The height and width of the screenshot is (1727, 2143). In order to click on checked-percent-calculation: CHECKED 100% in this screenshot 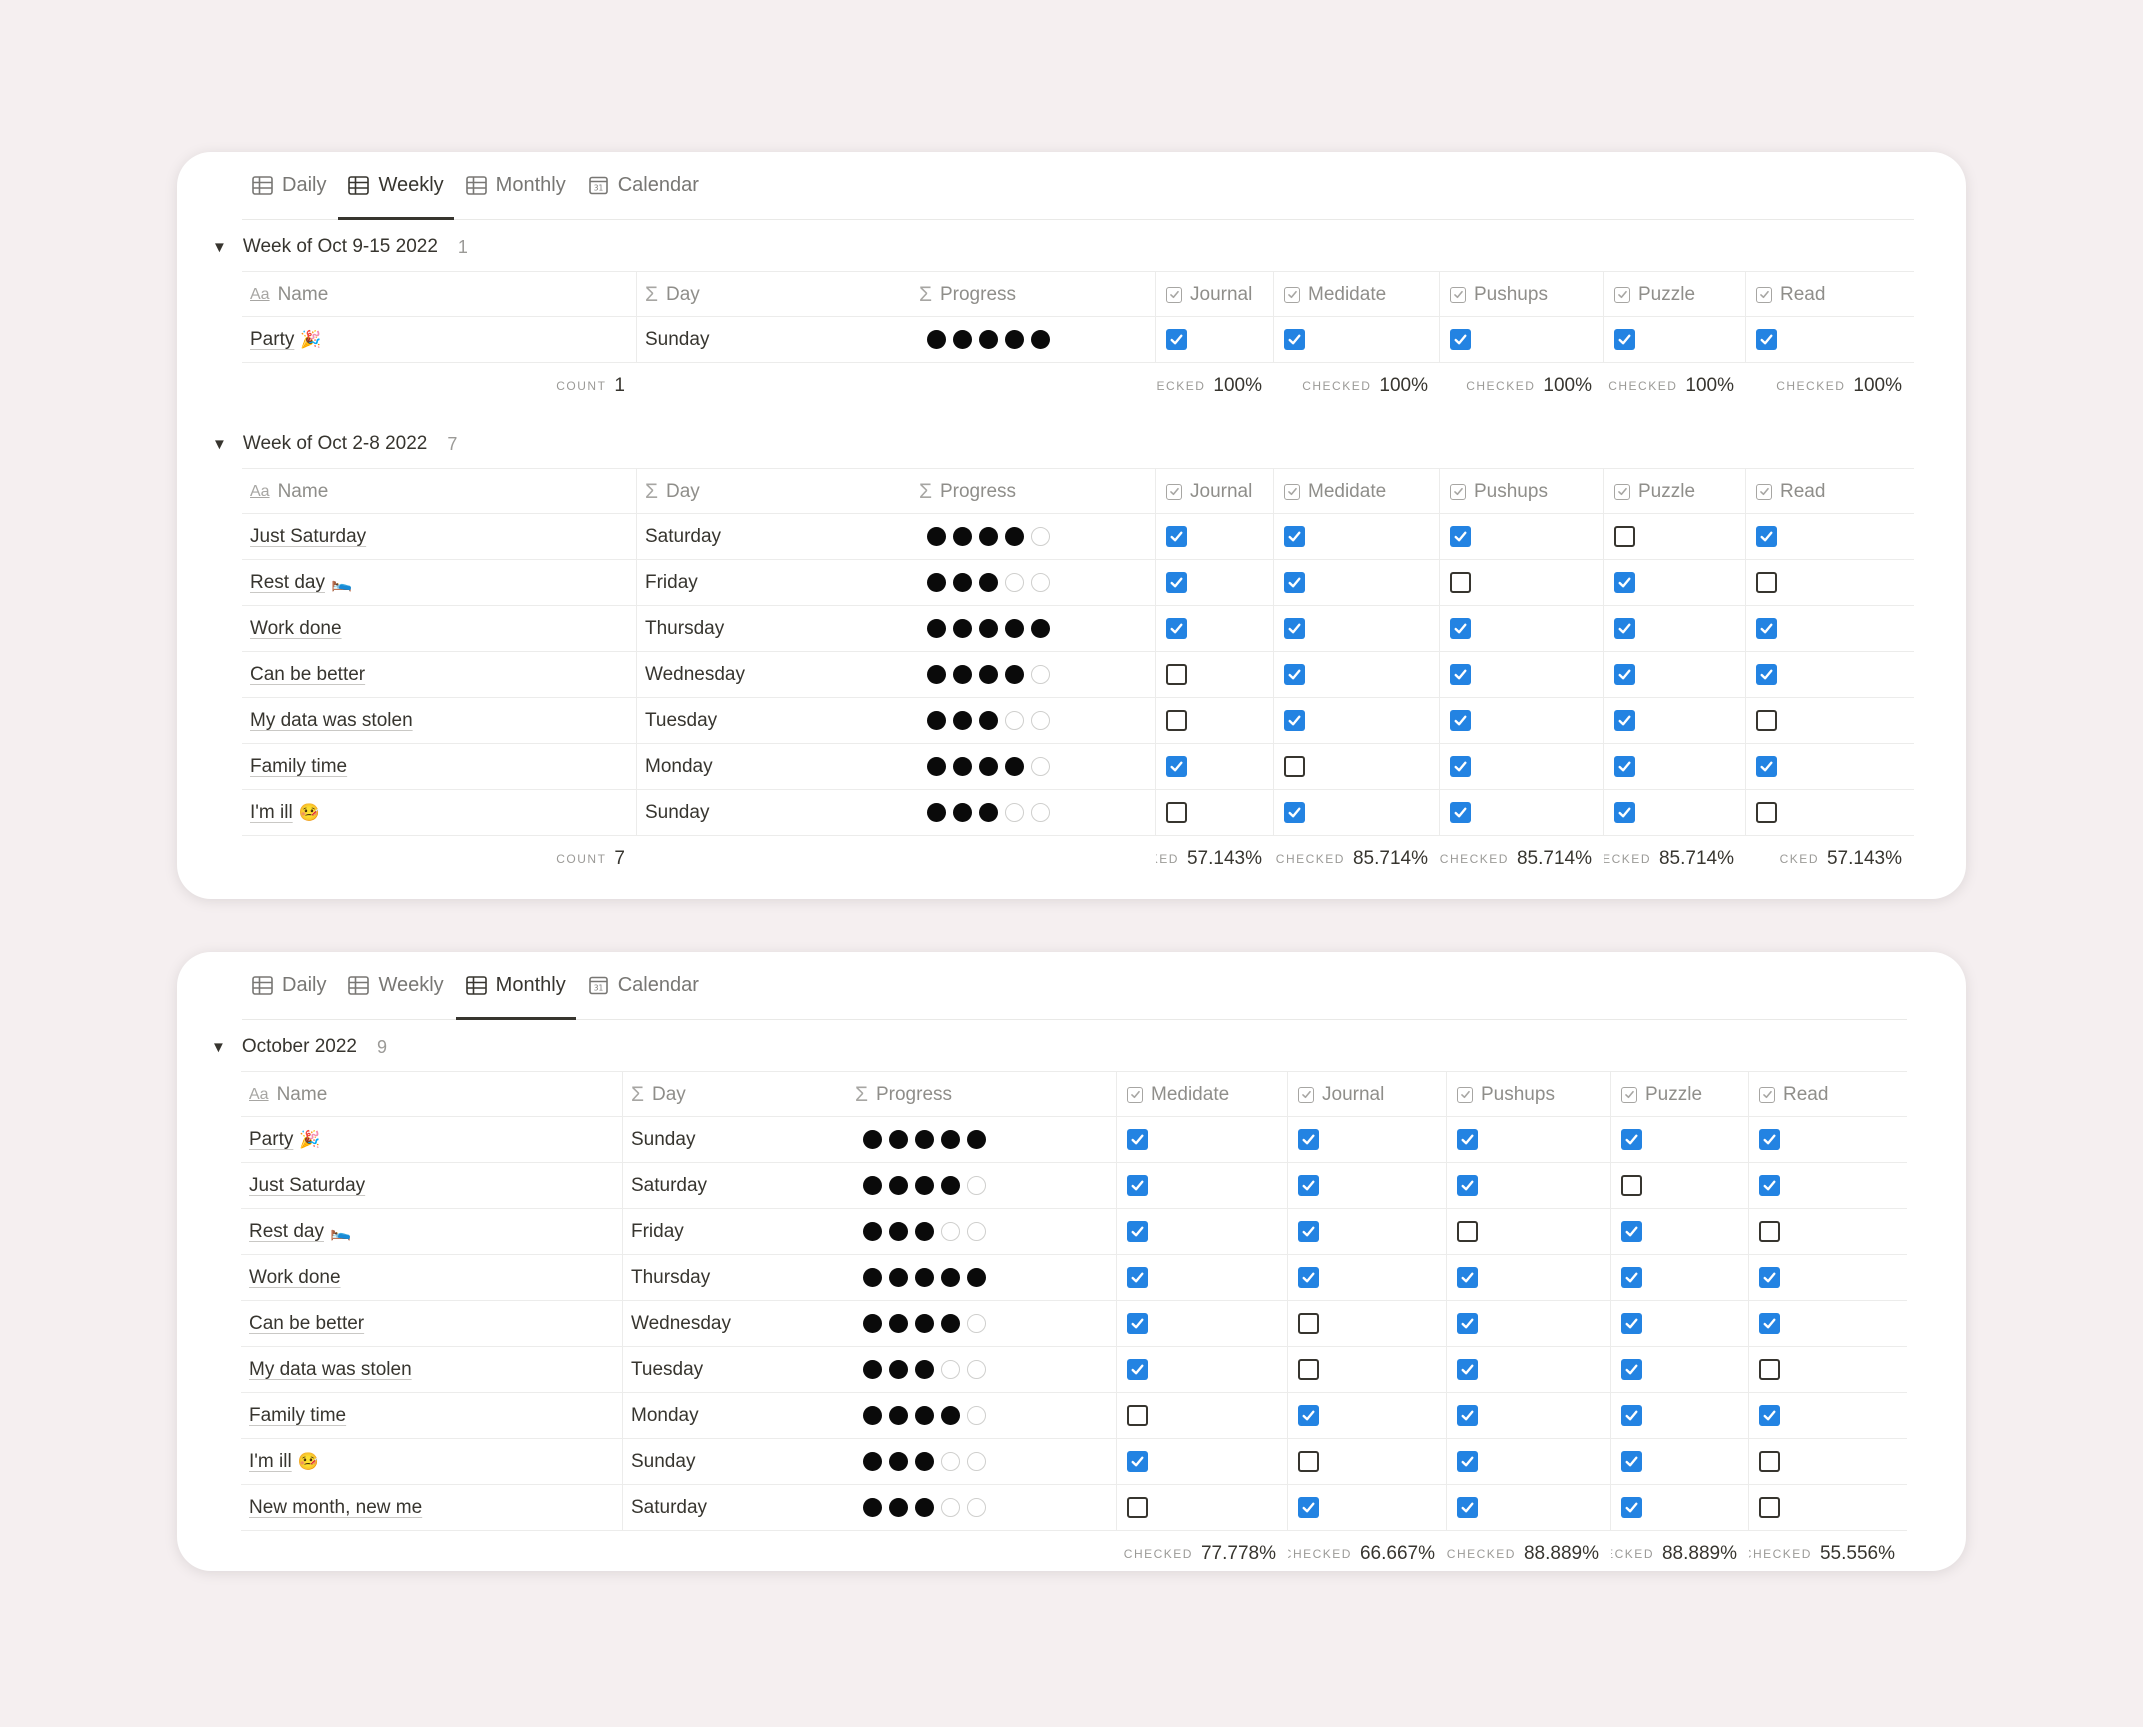, I will do `click(1675, 385)`.